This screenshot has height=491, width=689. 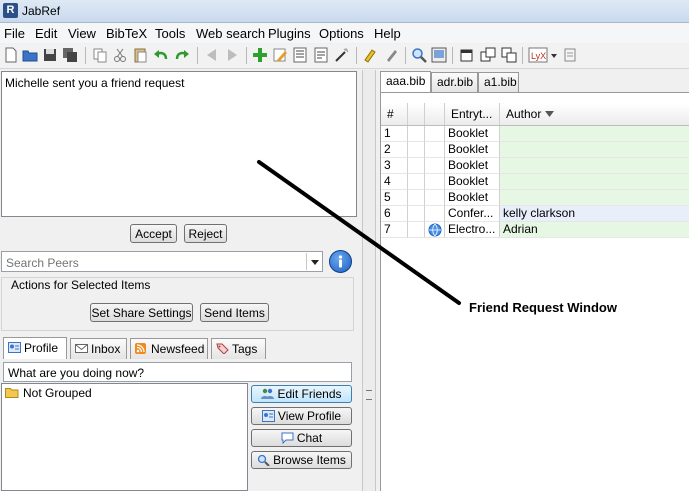 What do you see at coordinates (394, 230) in the screenshot?
I see `cell-number: 7` at bounding box center [394, 230].